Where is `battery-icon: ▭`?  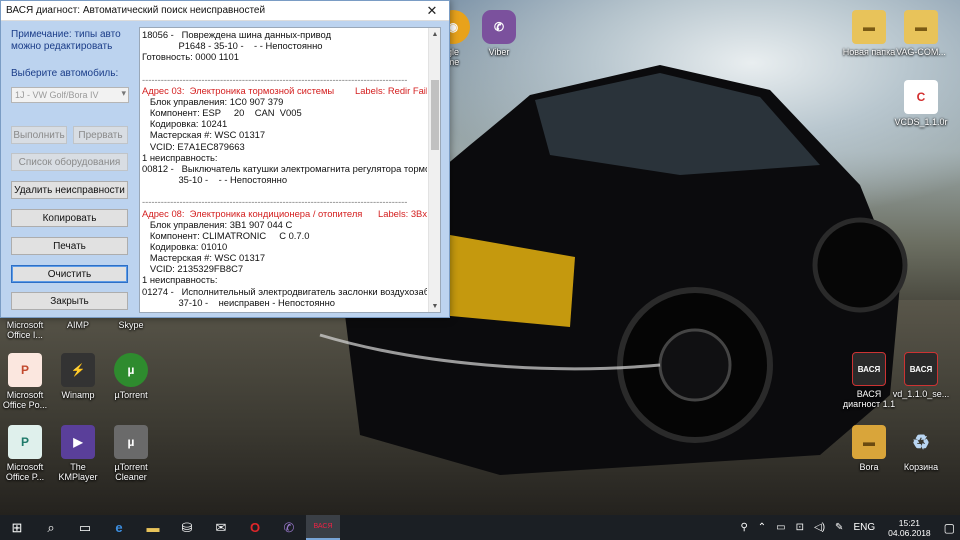 battery-icon: ▭ is located at coordinates (780, 527).